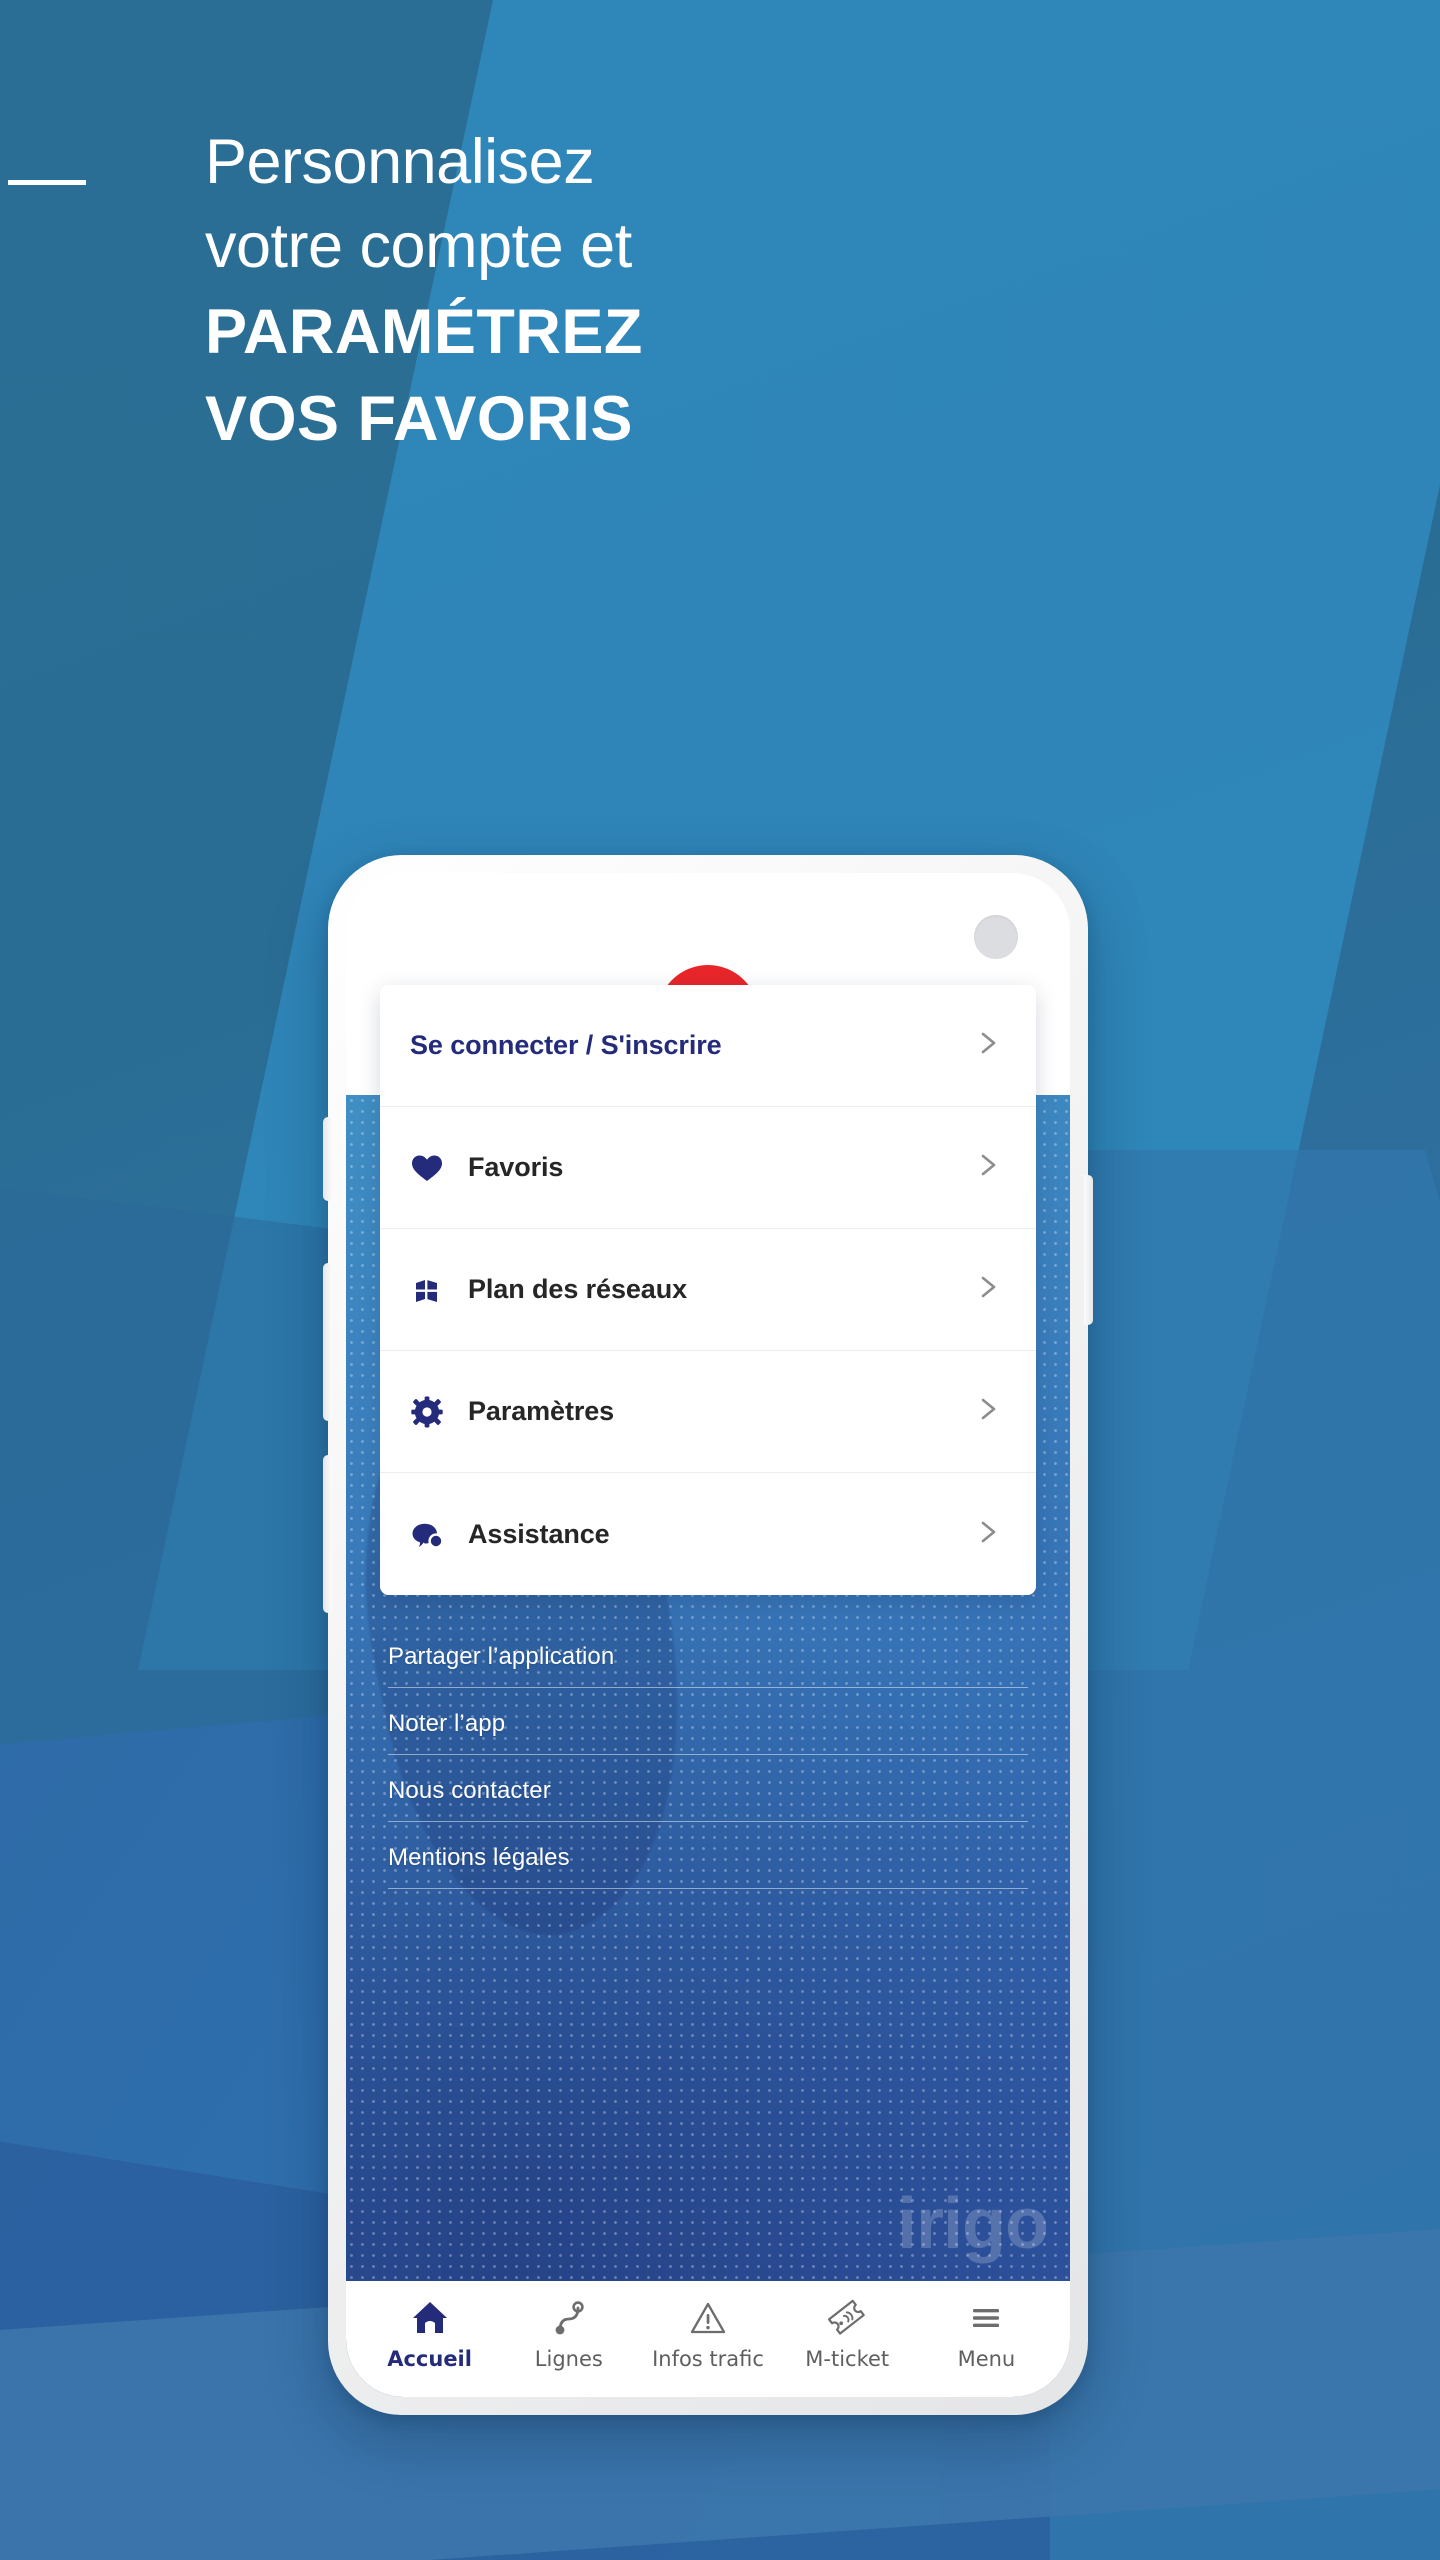 Image resolution: width=1440 pixels, height=2560 pixels. I want to click on nav-item-infos-trafic-label: Infos trafic, so click(708, 2358).